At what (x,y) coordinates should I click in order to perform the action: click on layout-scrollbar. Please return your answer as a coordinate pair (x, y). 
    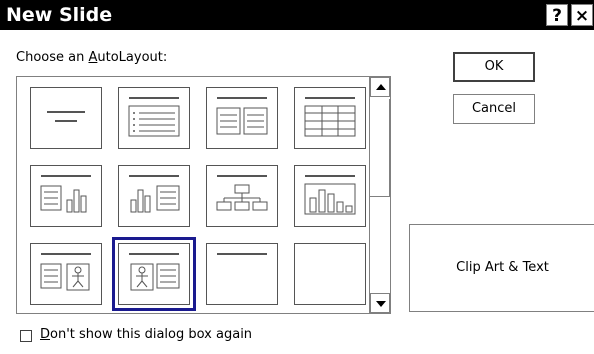
    Looking at the image, I should click on (380, 195).